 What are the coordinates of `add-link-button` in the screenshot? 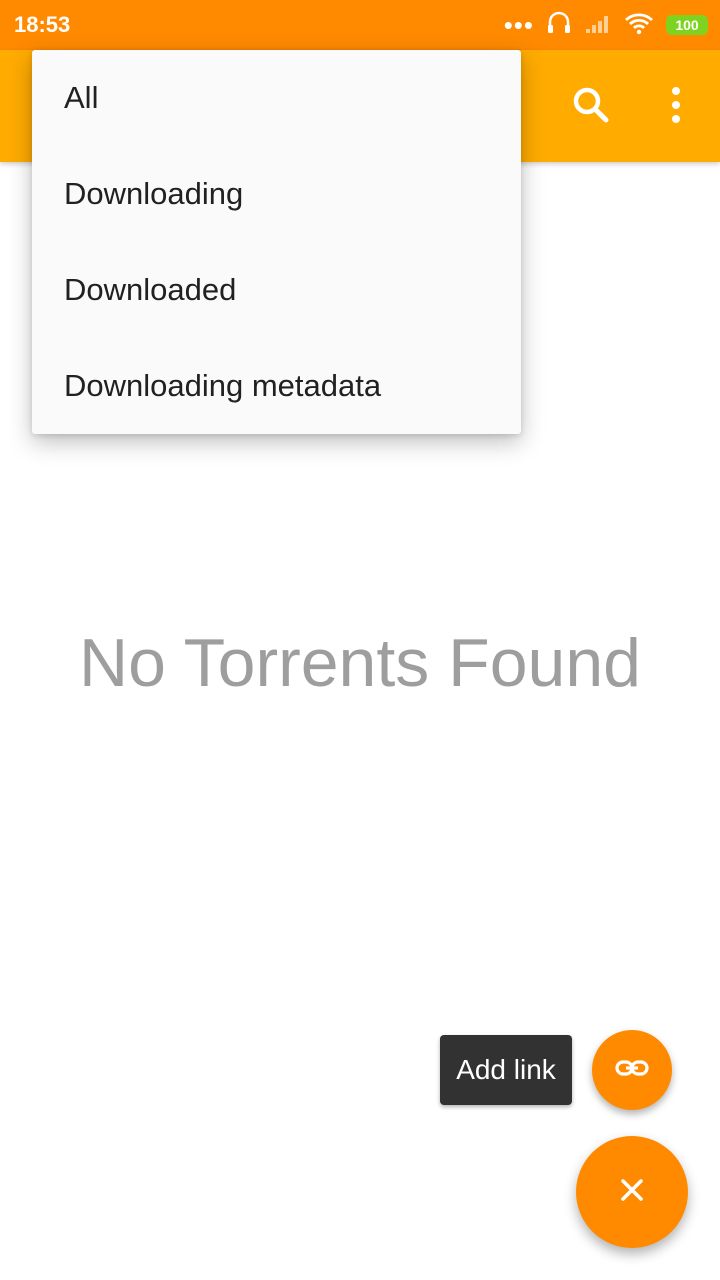 It's located at (632, 1070).